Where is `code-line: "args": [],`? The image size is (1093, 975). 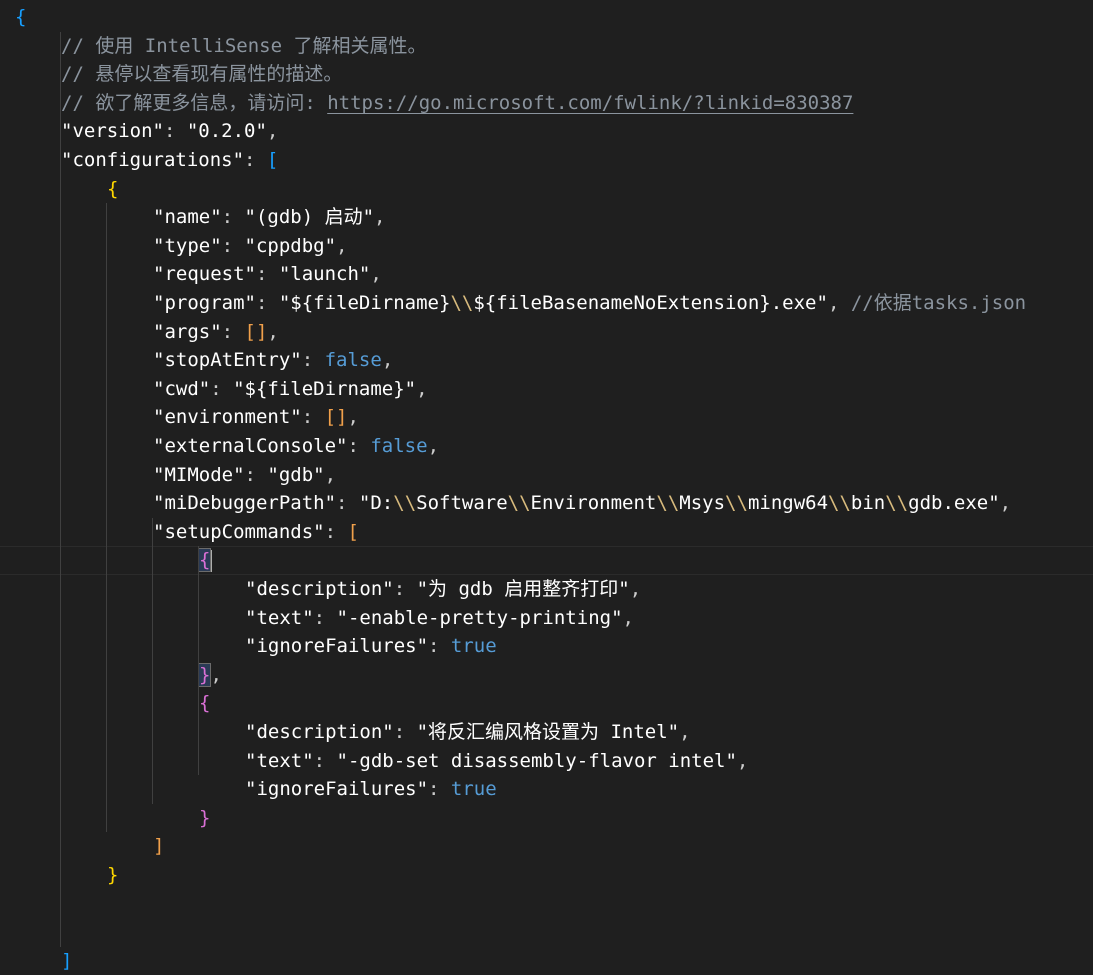
code-line: "args": [], is located at coordinates (546, 332).